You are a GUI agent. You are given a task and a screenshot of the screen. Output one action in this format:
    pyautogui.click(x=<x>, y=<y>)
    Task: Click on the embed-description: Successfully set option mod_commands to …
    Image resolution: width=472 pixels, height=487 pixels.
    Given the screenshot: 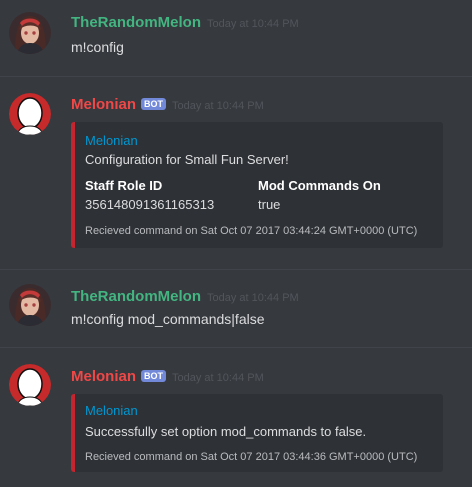 What is the action you would take?
    pyautogui.click(x=226, y=431)
    